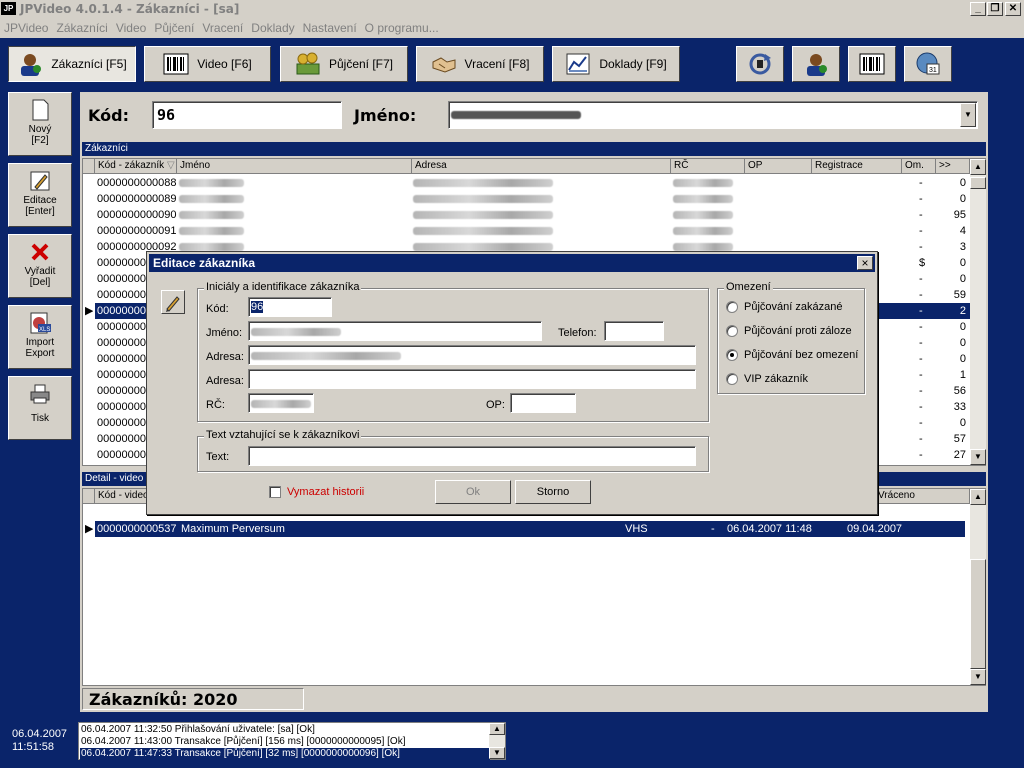 This screenshot has height=768, width=1024. I want to click on print-button: Tisk, so click(40, 408).